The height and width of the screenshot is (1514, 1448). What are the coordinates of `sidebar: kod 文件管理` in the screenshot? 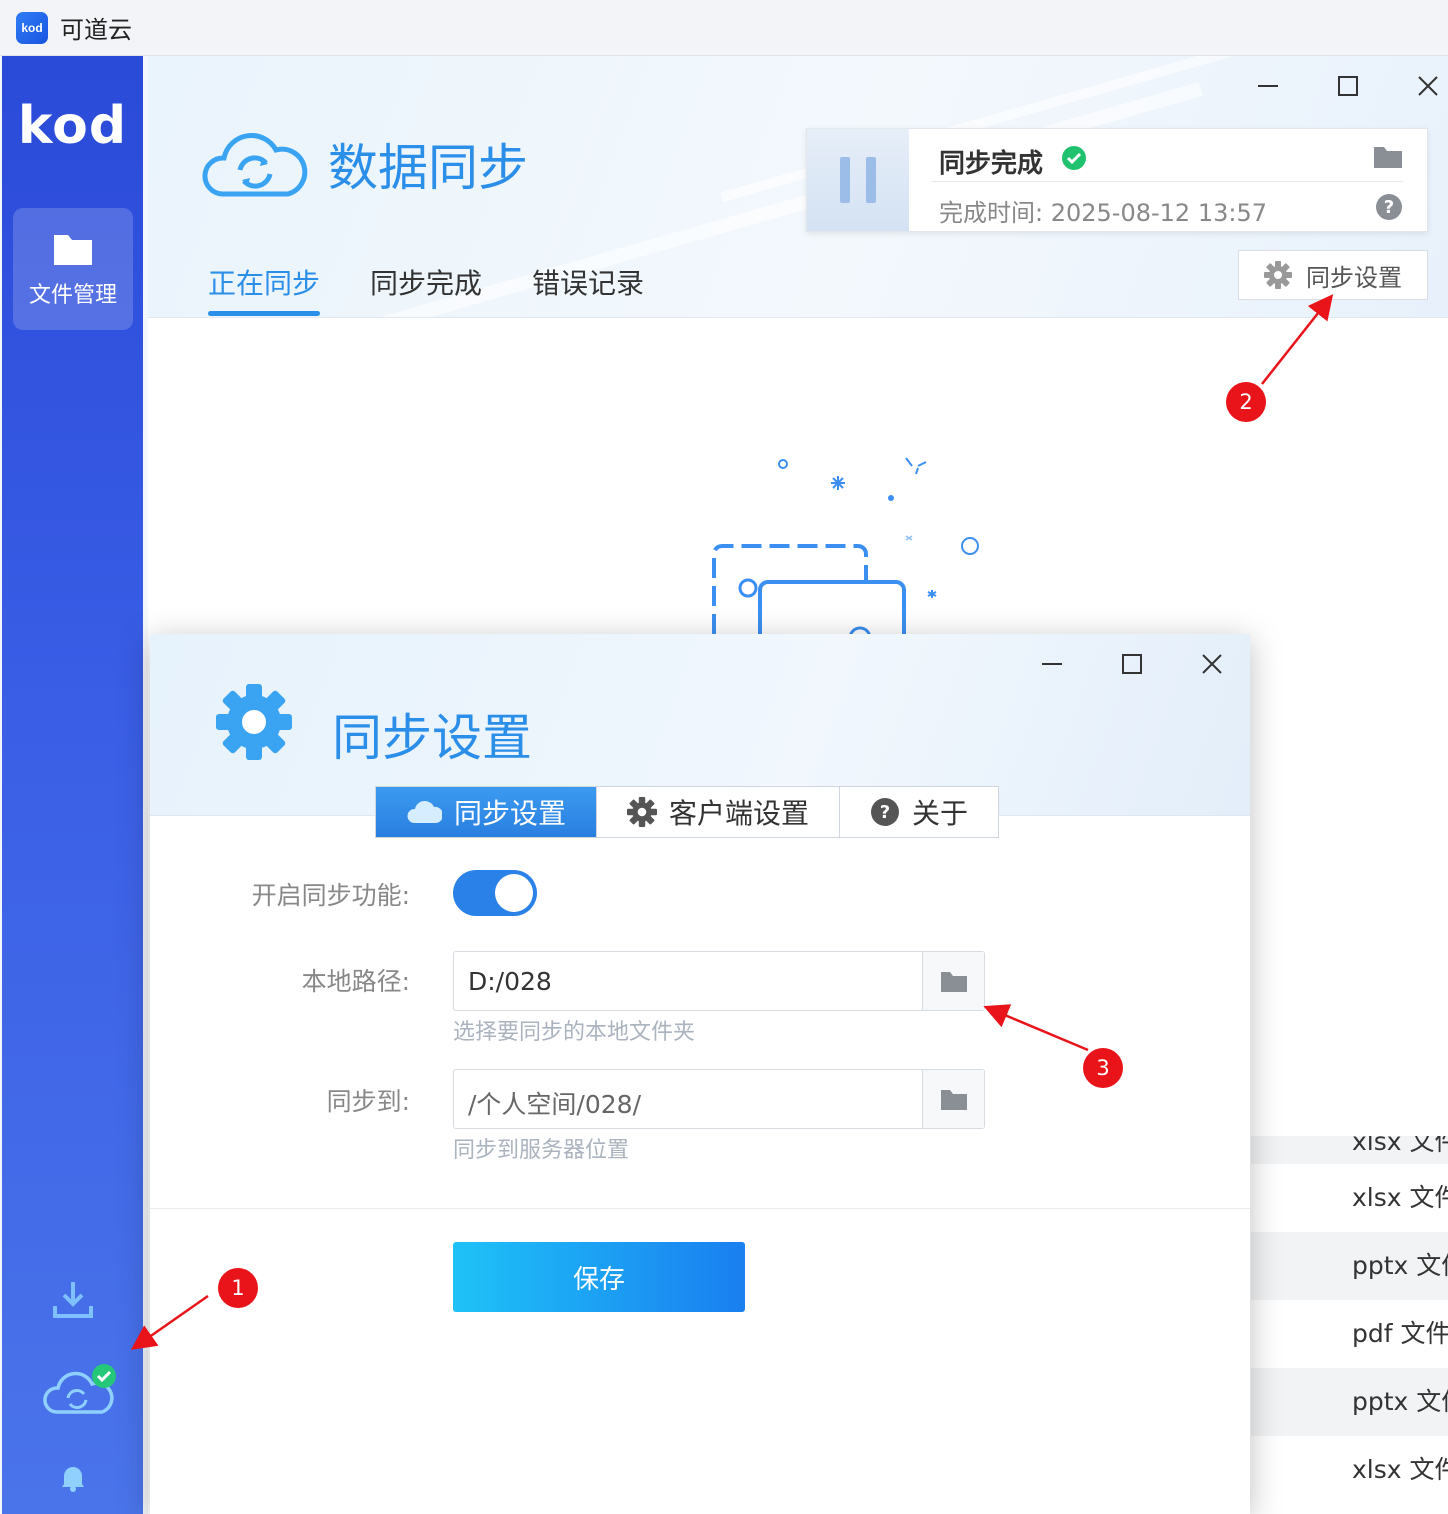 It's located at (72, 785).